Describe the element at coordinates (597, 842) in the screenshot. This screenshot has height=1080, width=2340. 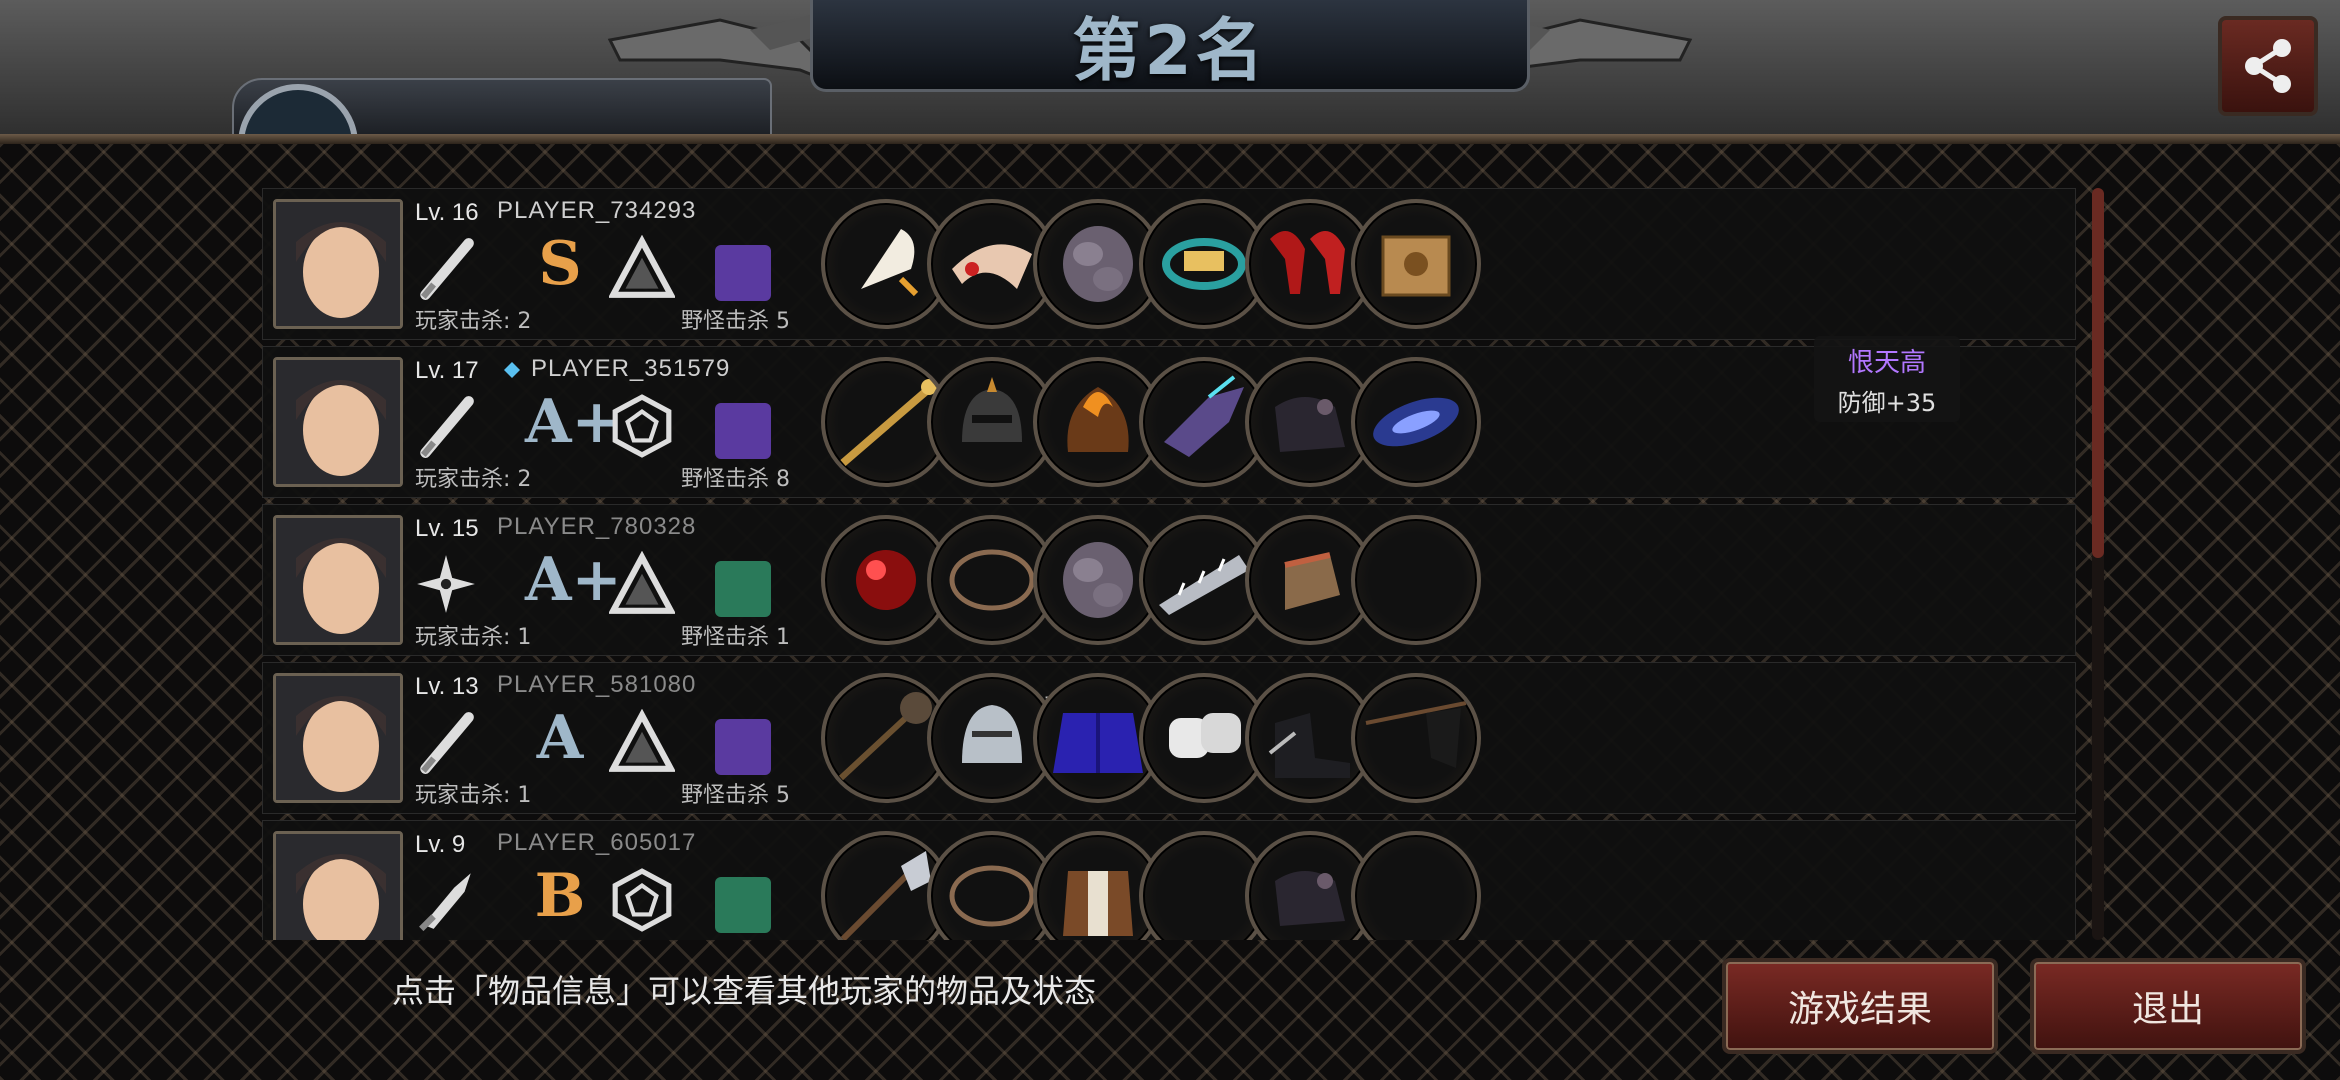
I see `player-name: PLAYER_605017` at that location.